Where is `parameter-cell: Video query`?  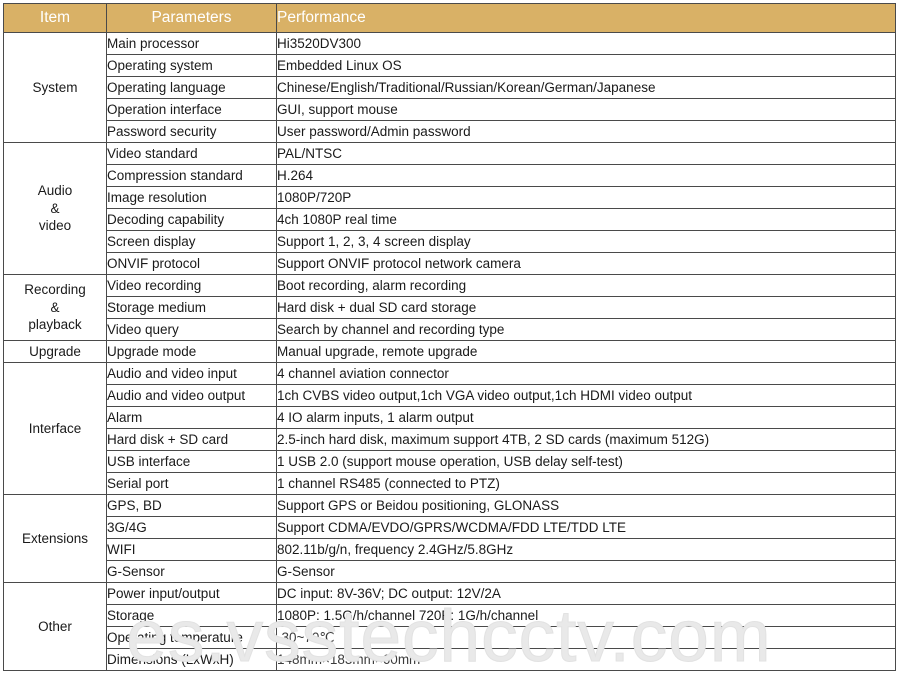
parameter-cell: Video query is located at coordinates (191, 329).